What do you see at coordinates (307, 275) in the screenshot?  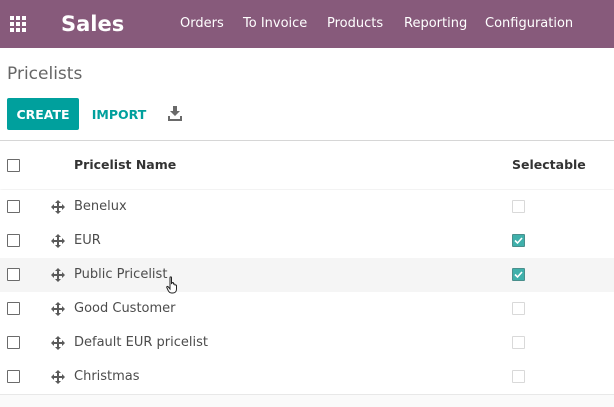 I see `table-row: Public Pricelist` at bounding box center [307, 275].